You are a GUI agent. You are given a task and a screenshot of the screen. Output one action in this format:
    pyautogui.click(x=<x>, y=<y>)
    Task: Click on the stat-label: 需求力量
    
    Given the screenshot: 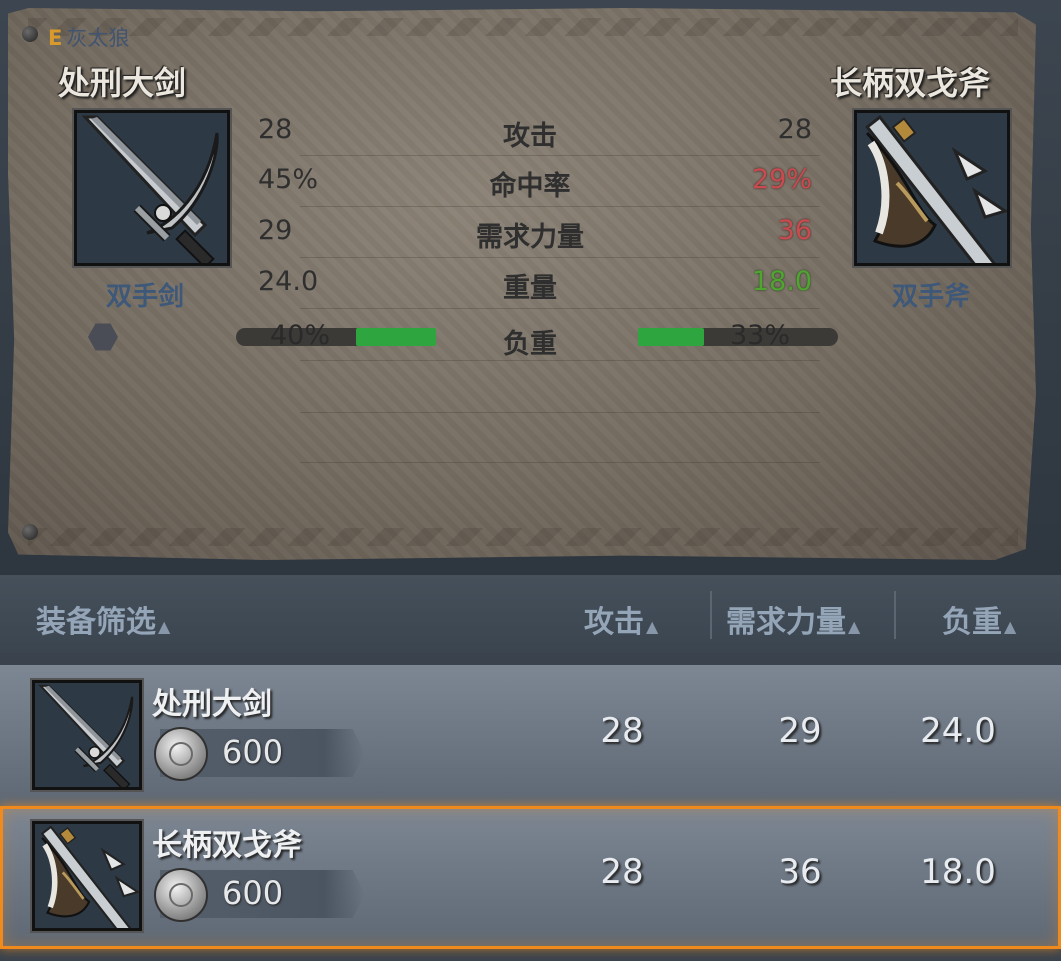 What is the action you would take?
    pyautogui.click(x=530, y=237)
    